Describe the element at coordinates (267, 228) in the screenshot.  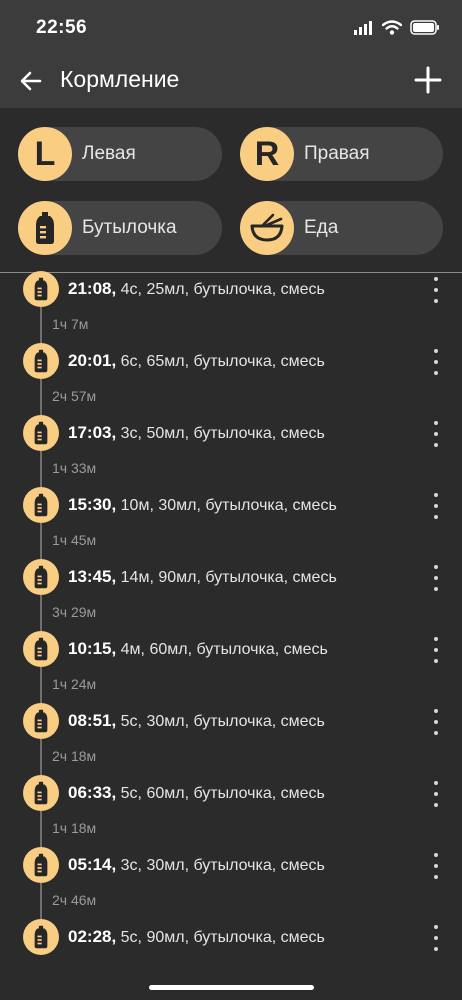
I see `bowl-icon` at that location.